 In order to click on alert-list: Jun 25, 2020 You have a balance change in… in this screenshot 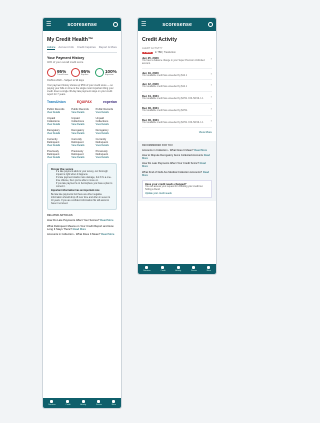, I will do `click(177, 91)`.